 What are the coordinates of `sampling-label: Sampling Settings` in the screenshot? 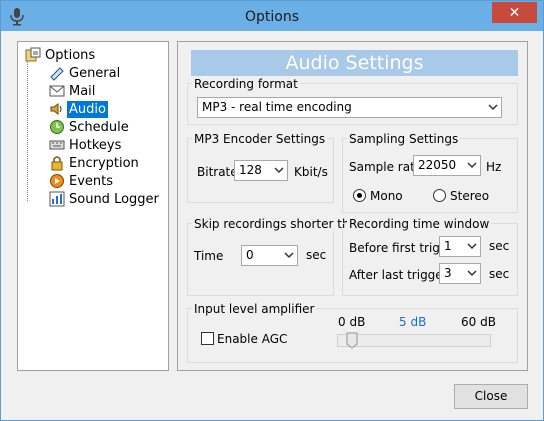 It's located at (404, 139).